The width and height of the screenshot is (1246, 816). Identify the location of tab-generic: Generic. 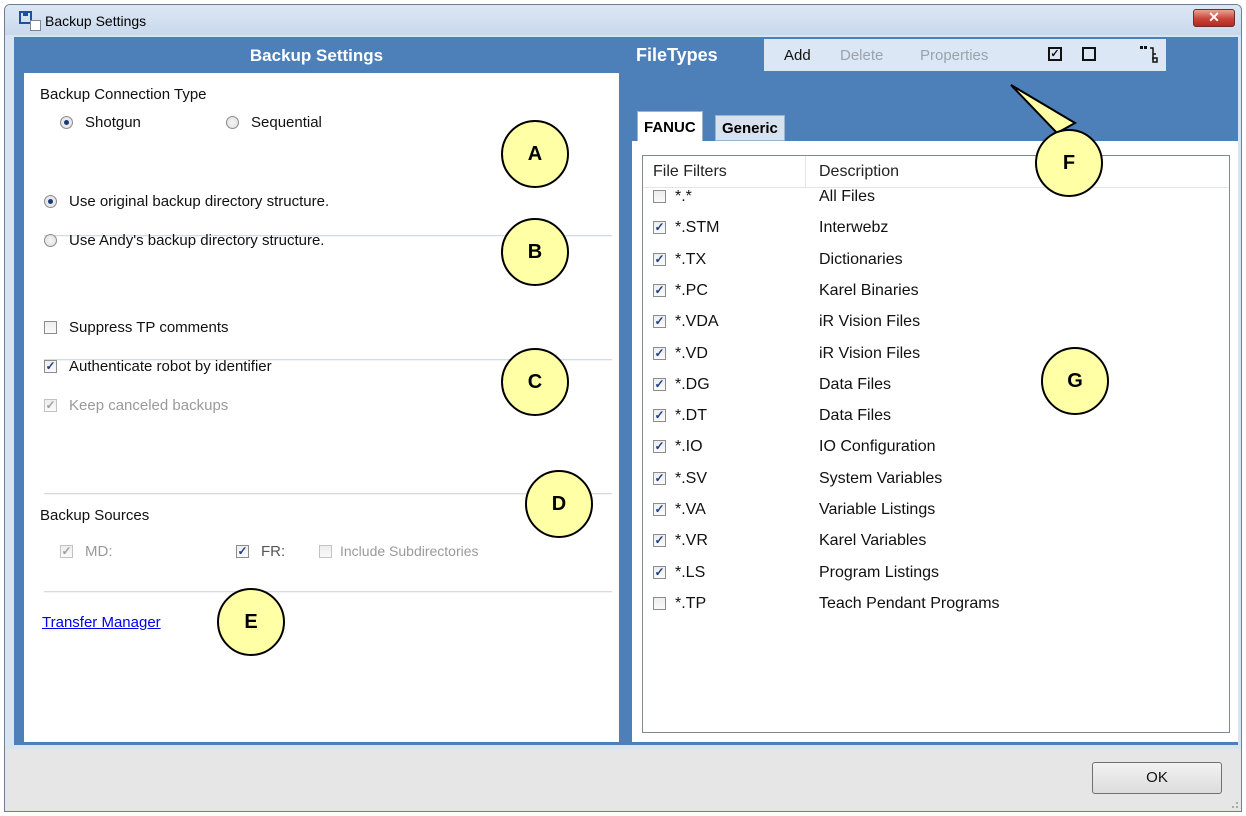
(750, 128).